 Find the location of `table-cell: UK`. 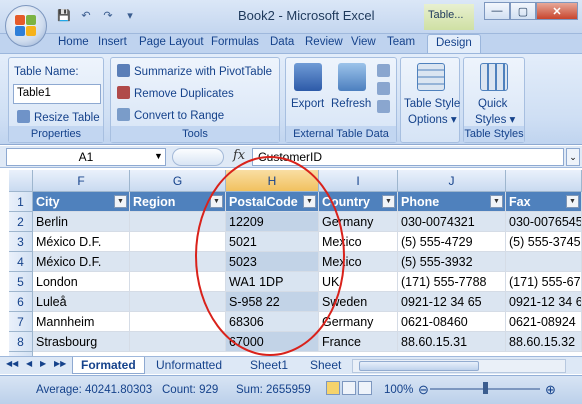

table-cell: UK is located at coordinates (358, 282).